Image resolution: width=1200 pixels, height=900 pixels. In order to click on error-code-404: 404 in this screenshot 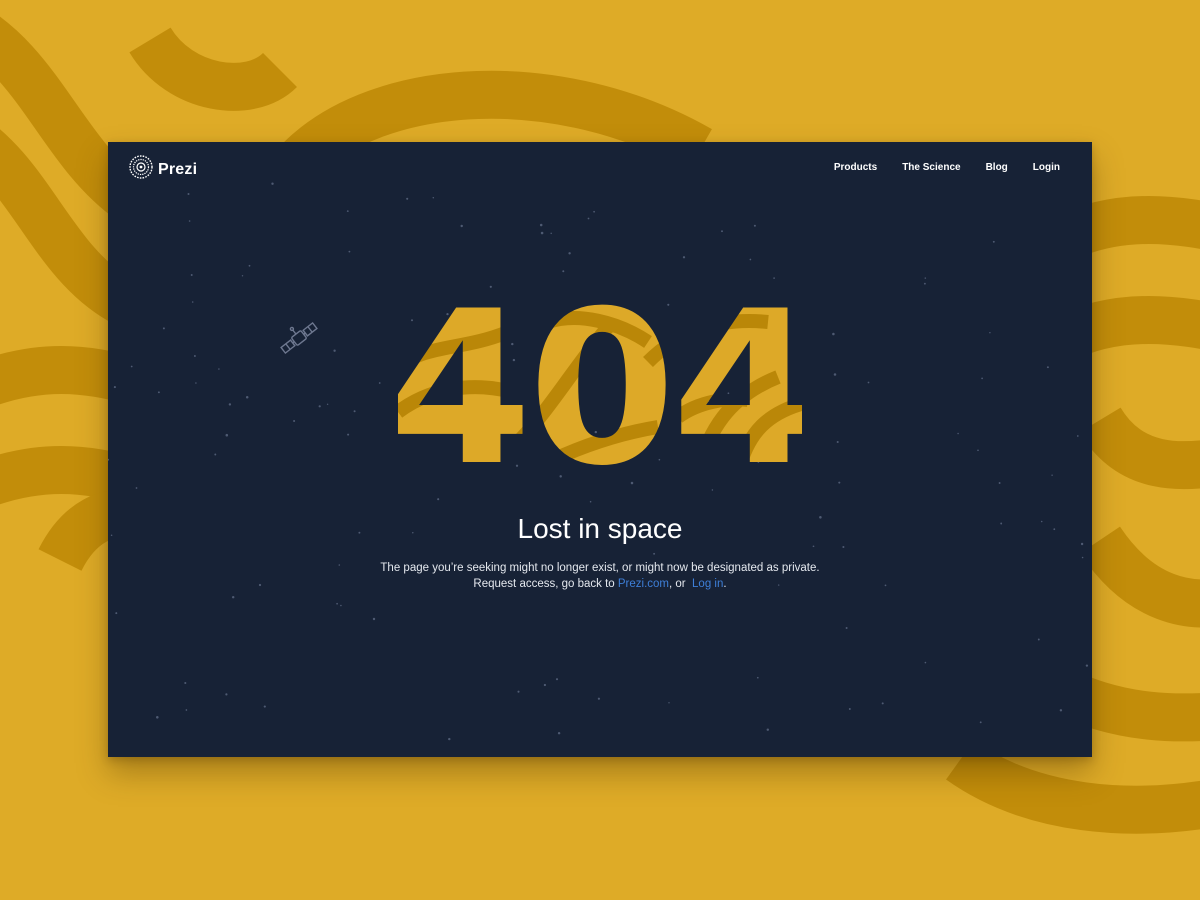, I will do `click(600, 387)`.